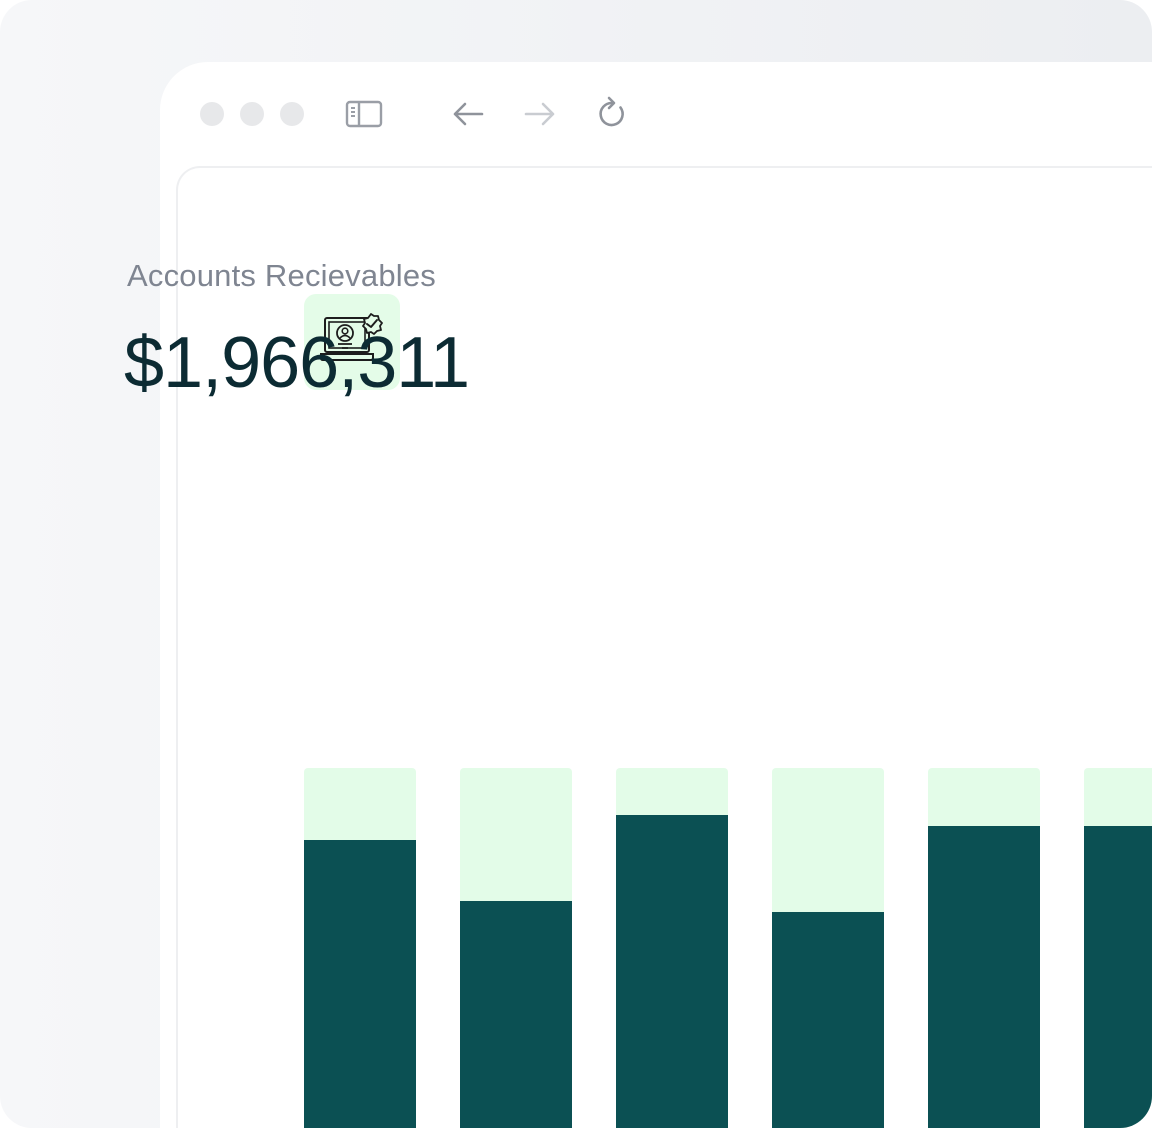  What do you see at coordinates (656, 114) in the screenshot?
I see `title-bar` at bounding box center [656, 114].